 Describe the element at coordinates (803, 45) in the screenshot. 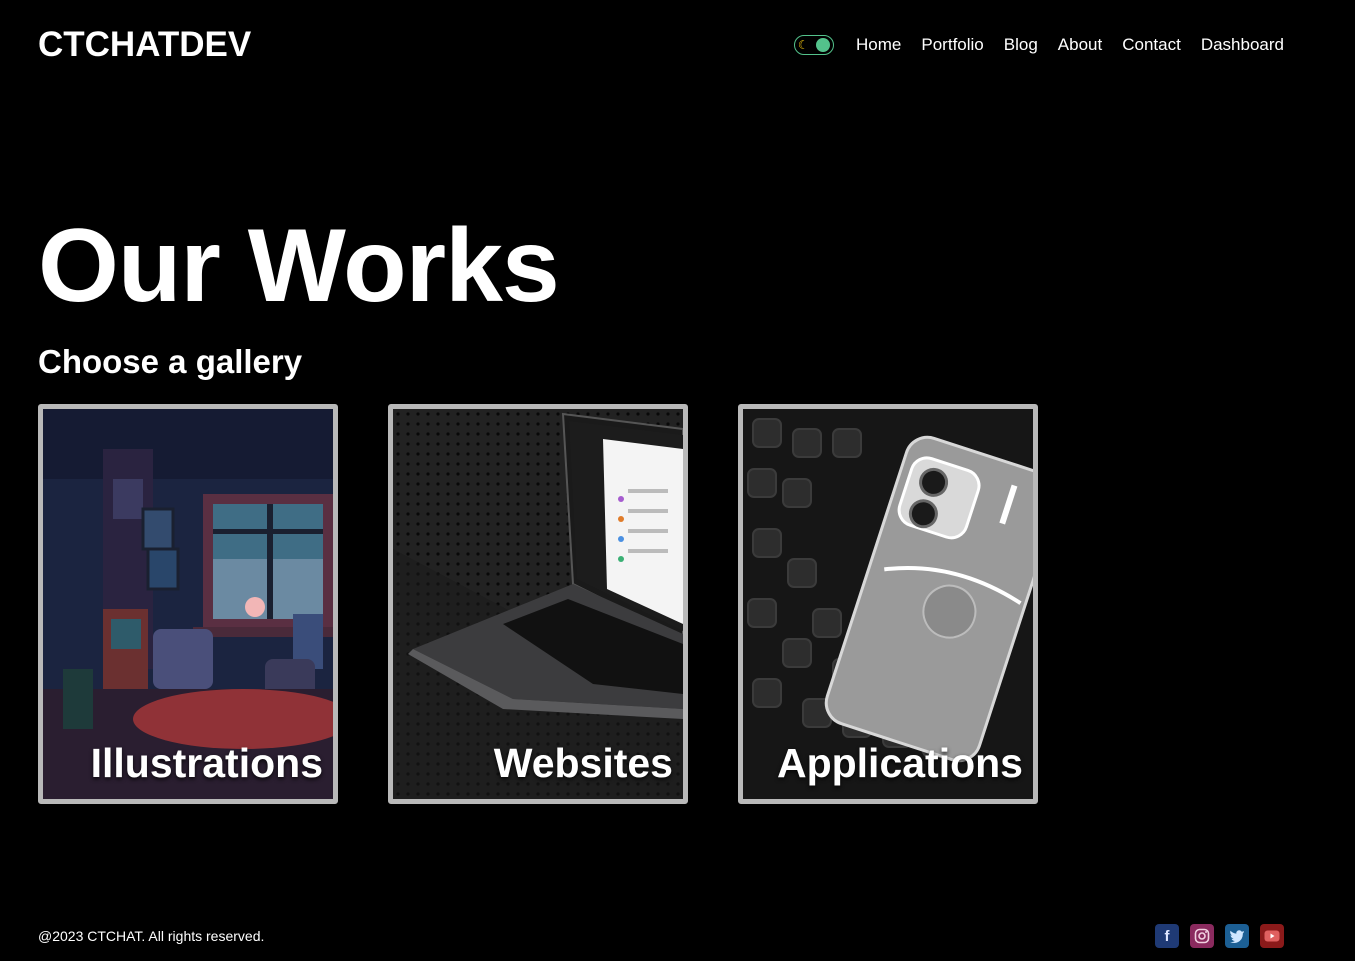

I see `moon-icon: ☾` at that location.